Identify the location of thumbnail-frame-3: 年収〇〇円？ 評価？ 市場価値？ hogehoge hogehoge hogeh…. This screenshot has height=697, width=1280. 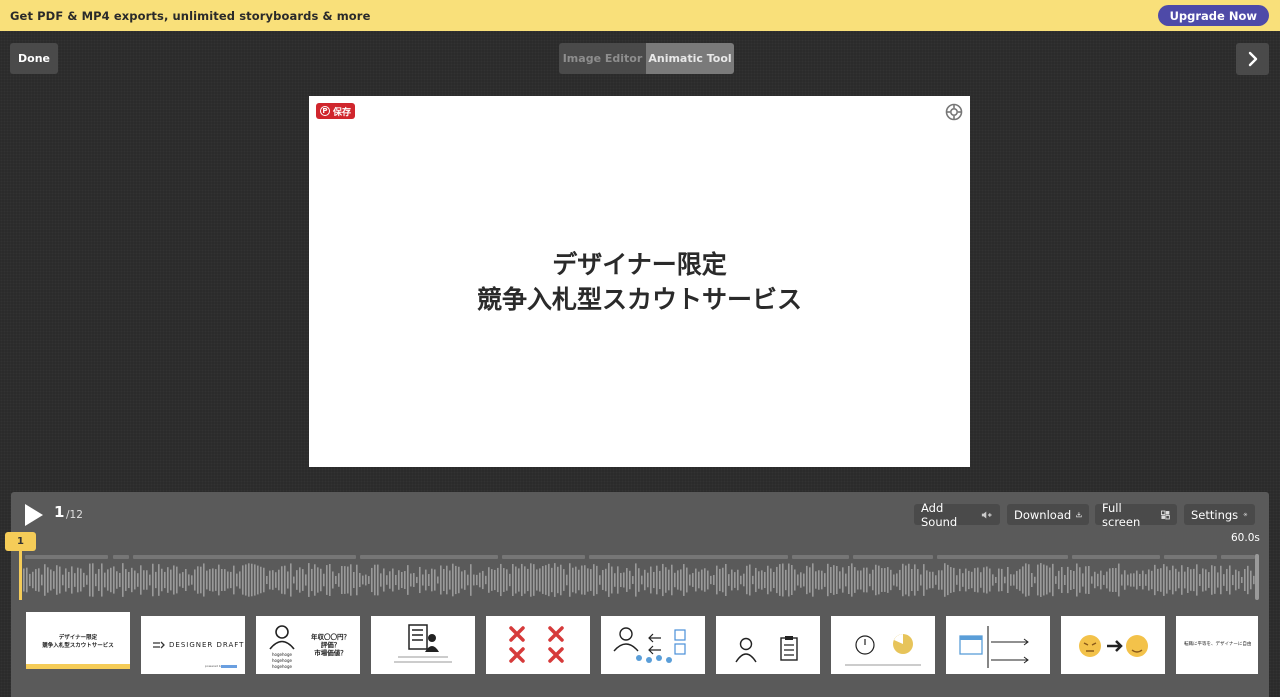
(308, 645).